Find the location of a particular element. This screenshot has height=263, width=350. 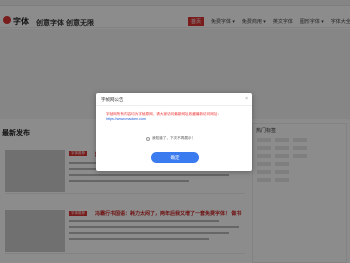

dont-show-again: 我知道了，下次不再展示！ is located at coordinates (170, 138).